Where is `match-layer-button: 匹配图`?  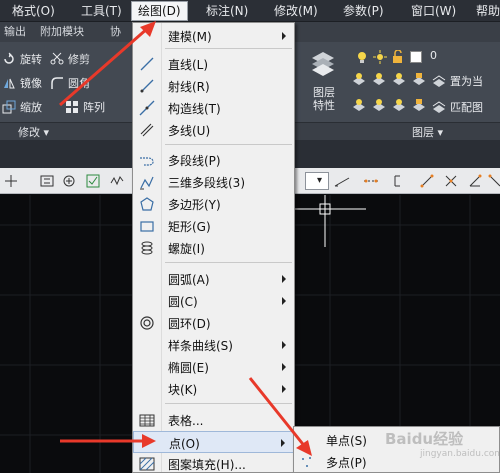
match-layer-button: 匹配图 is located at coordinates (457, 107).